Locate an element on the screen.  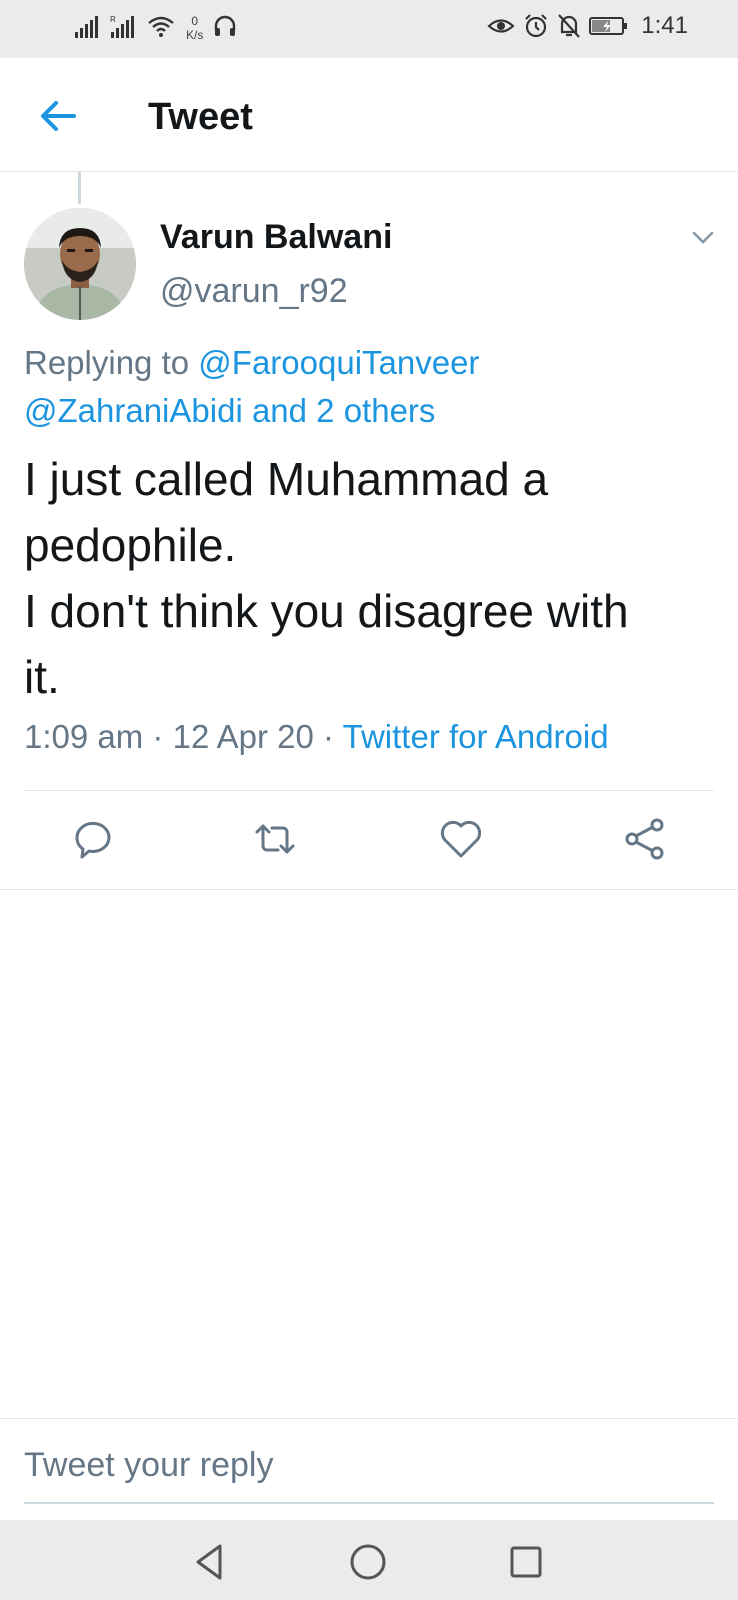
battery-charging-icon is located at coordinates (608, 26).